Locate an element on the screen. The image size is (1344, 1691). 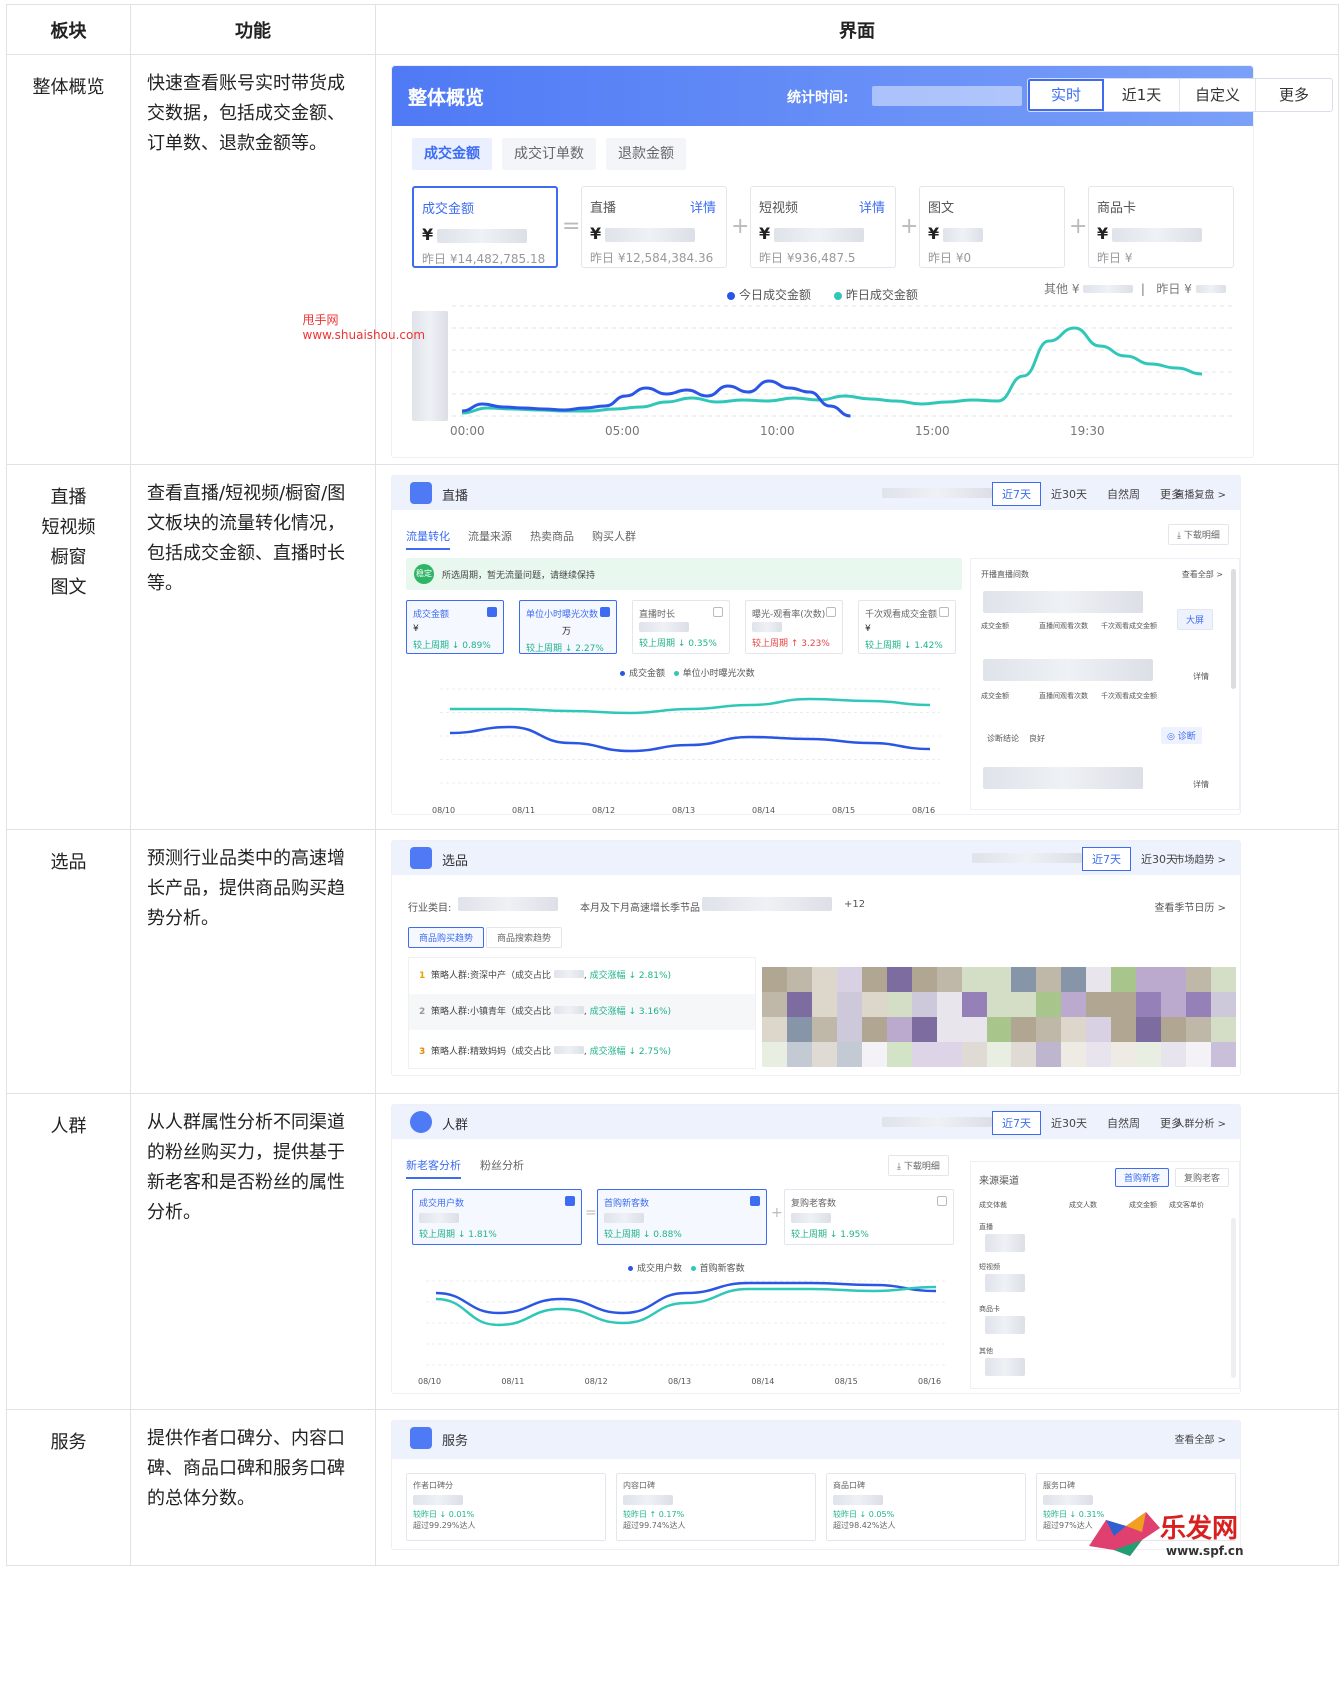
card-video-detail: 详情 is located at coordinates (872, 206).